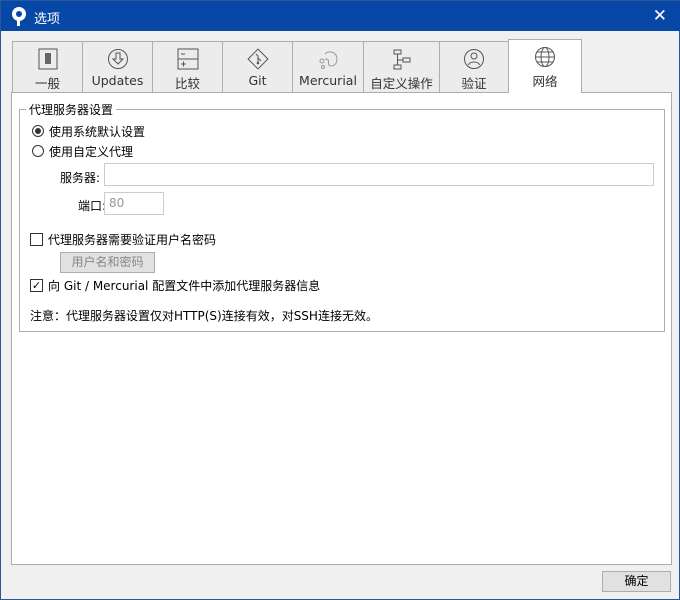 The image size is (680, 600). What do you see at coordinates (401, 59) in the screenshot?
I see `flow-icon` at bounding box center [401, 59].